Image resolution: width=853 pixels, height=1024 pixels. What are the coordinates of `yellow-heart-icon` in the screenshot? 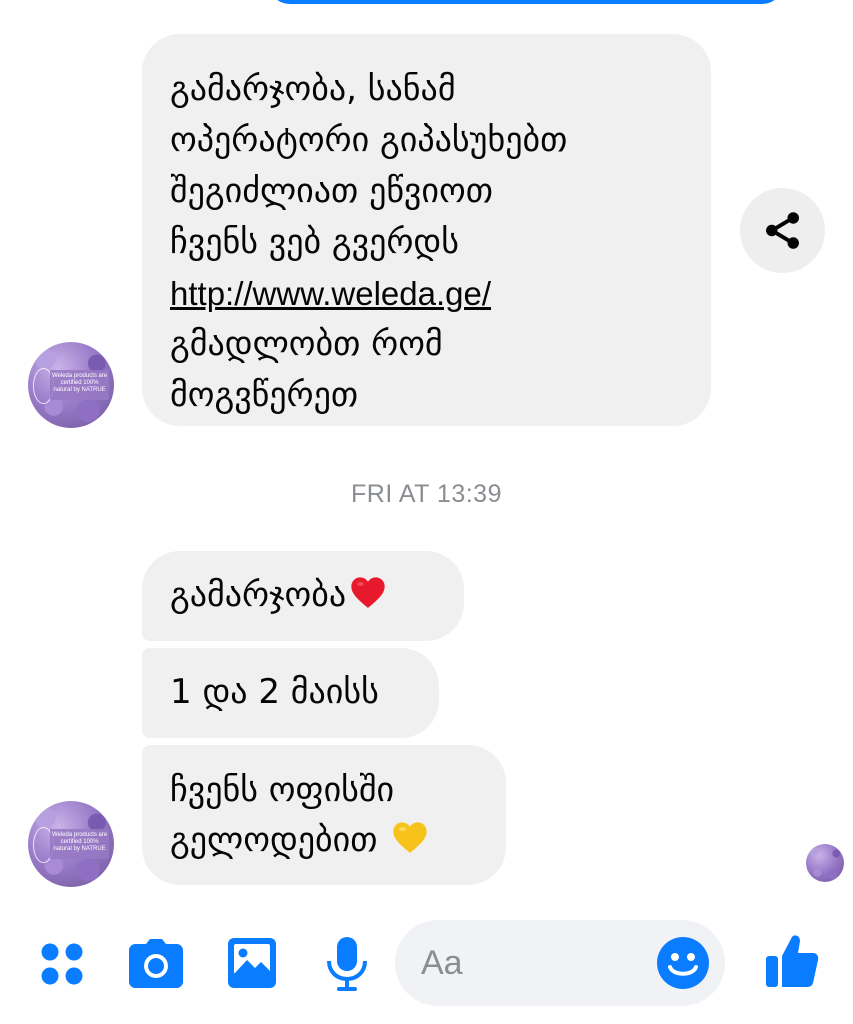 It's located at (410, 837).